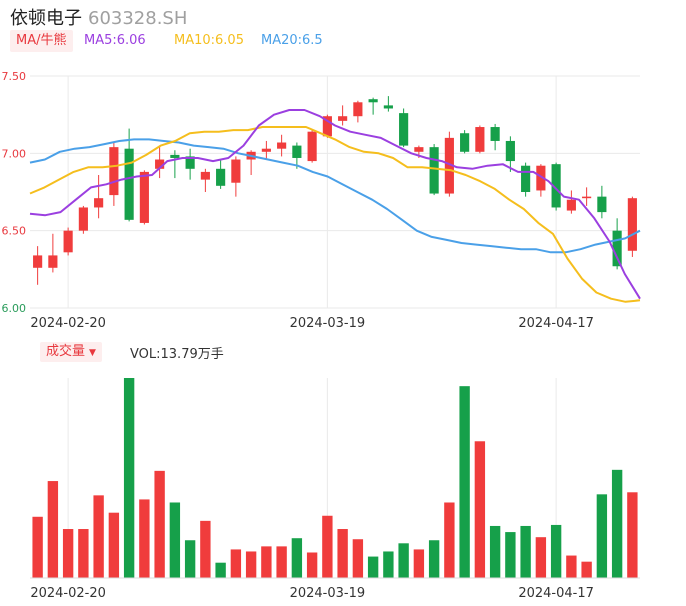  I want to click on price-tick-label: 7.50, so click(14, 76).